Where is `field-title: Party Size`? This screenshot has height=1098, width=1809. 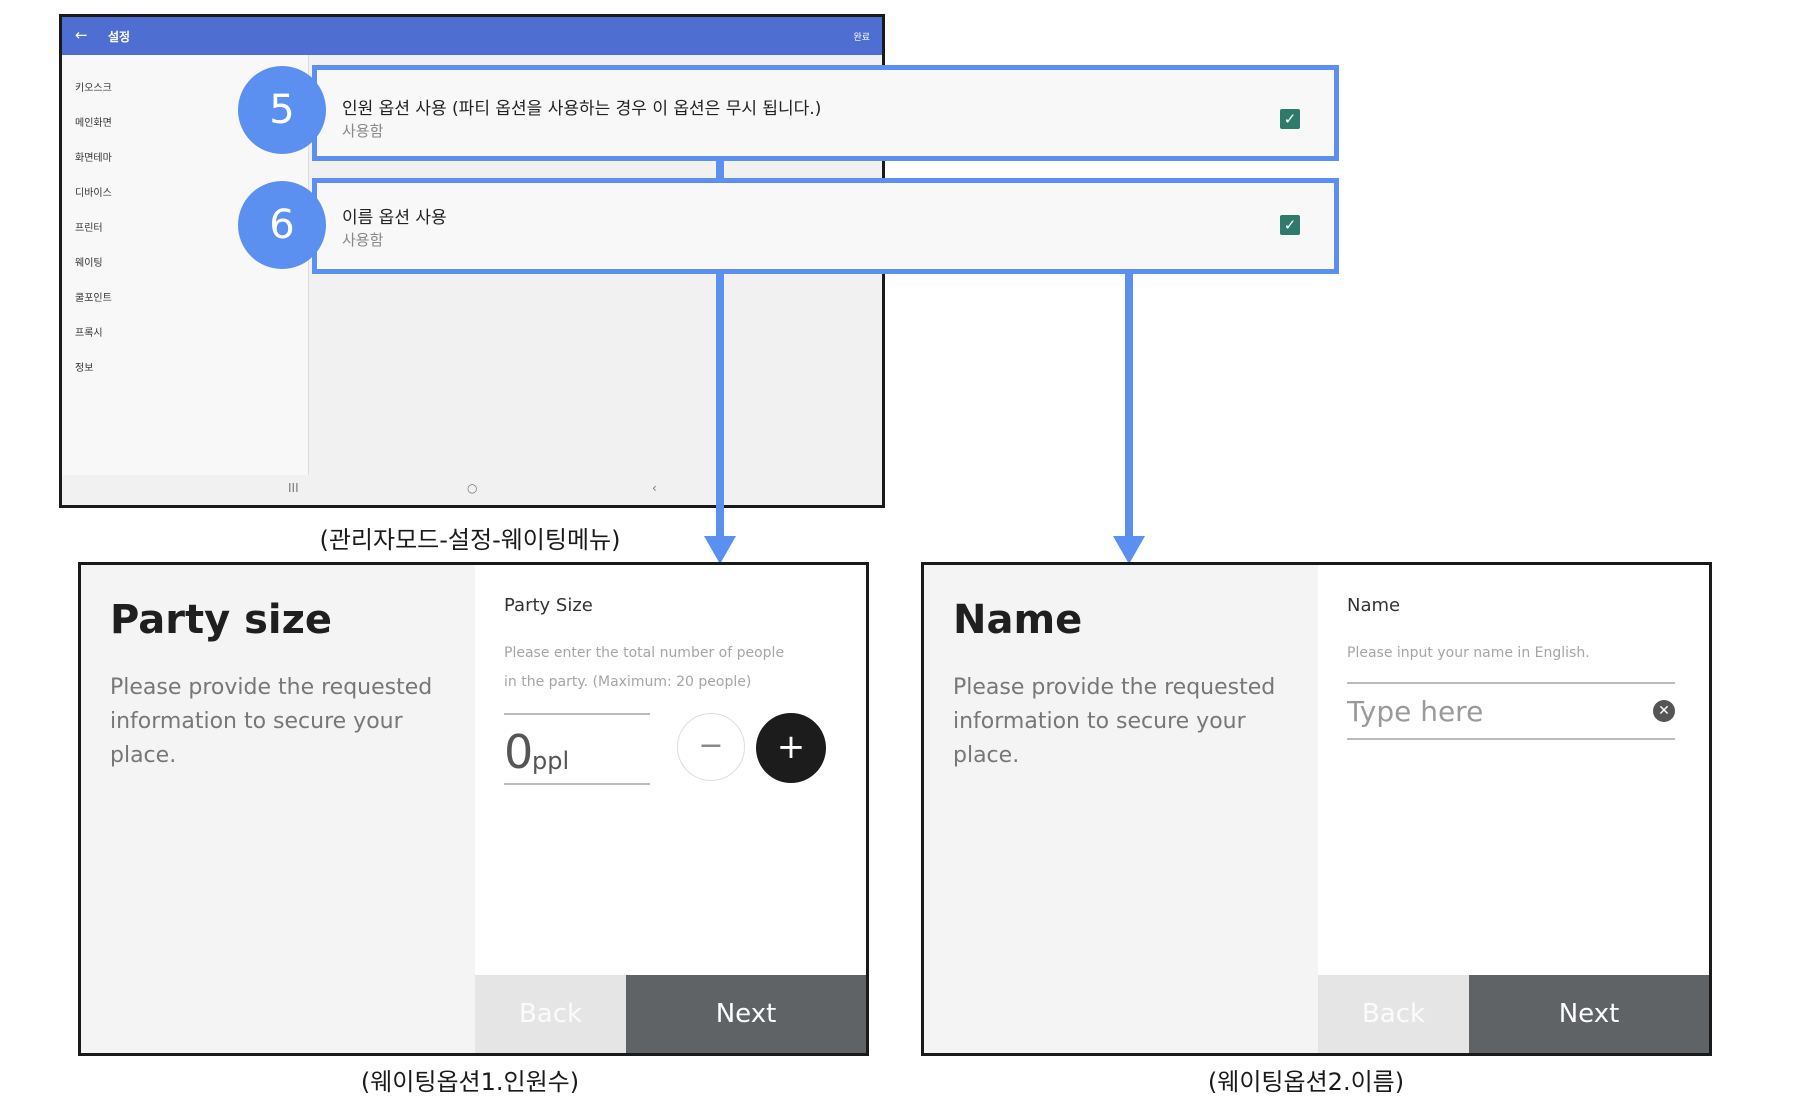
field-title: Party Size is located at coordinates (548, 605).